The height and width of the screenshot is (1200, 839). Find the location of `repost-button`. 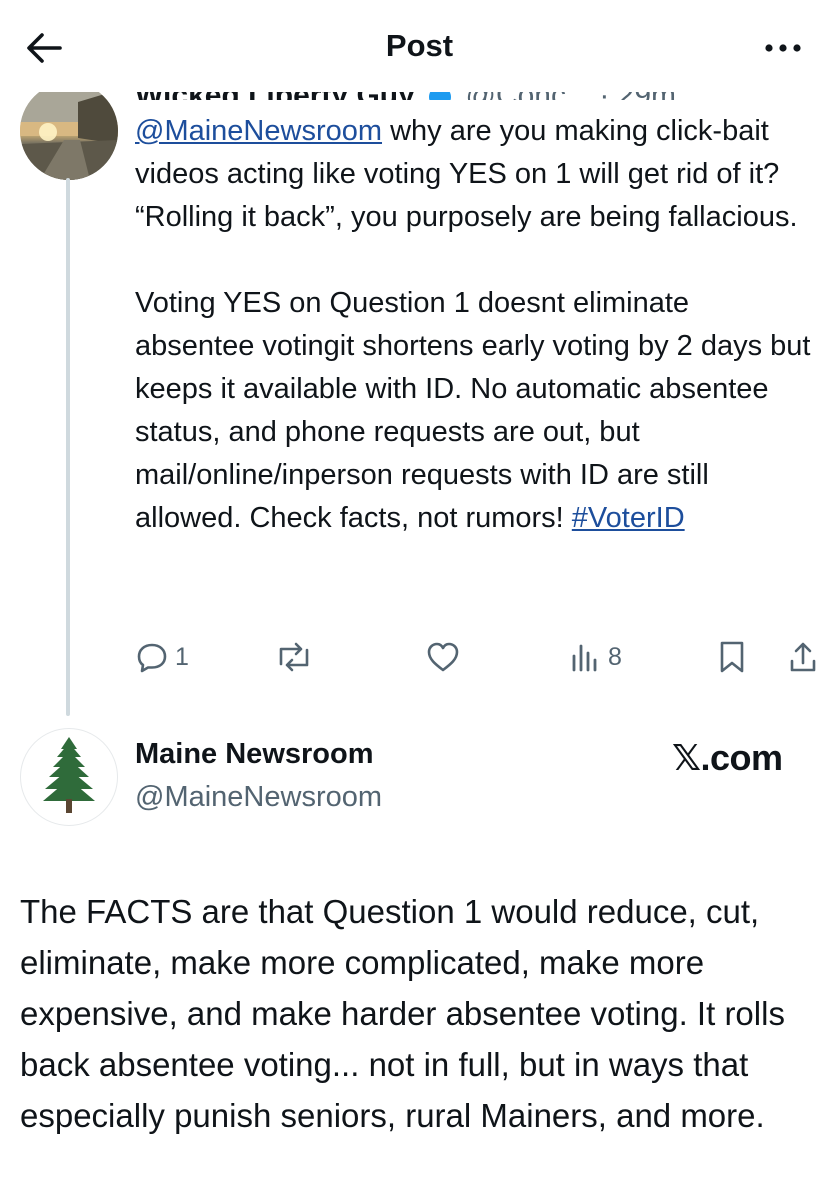

repost-button is located at coordinates (294, 657).